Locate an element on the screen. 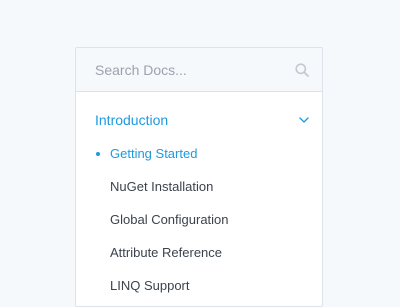 Image resolution: width=400 pixels, height=307 pixels. nav-item-nuget-installation: NuGet Installation is located at coordinates (199, 193).